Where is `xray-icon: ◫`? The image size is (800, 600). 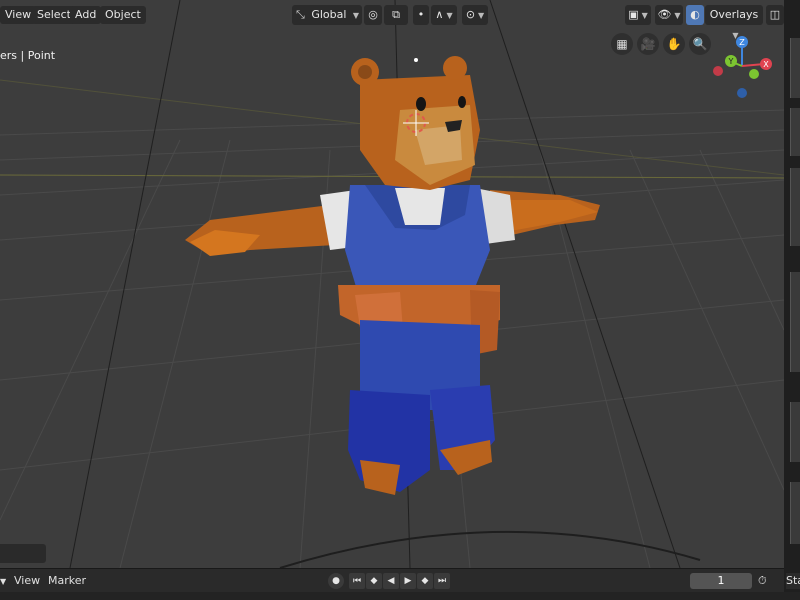
xray-icon: ◫ is located at coordinates (775, 14).